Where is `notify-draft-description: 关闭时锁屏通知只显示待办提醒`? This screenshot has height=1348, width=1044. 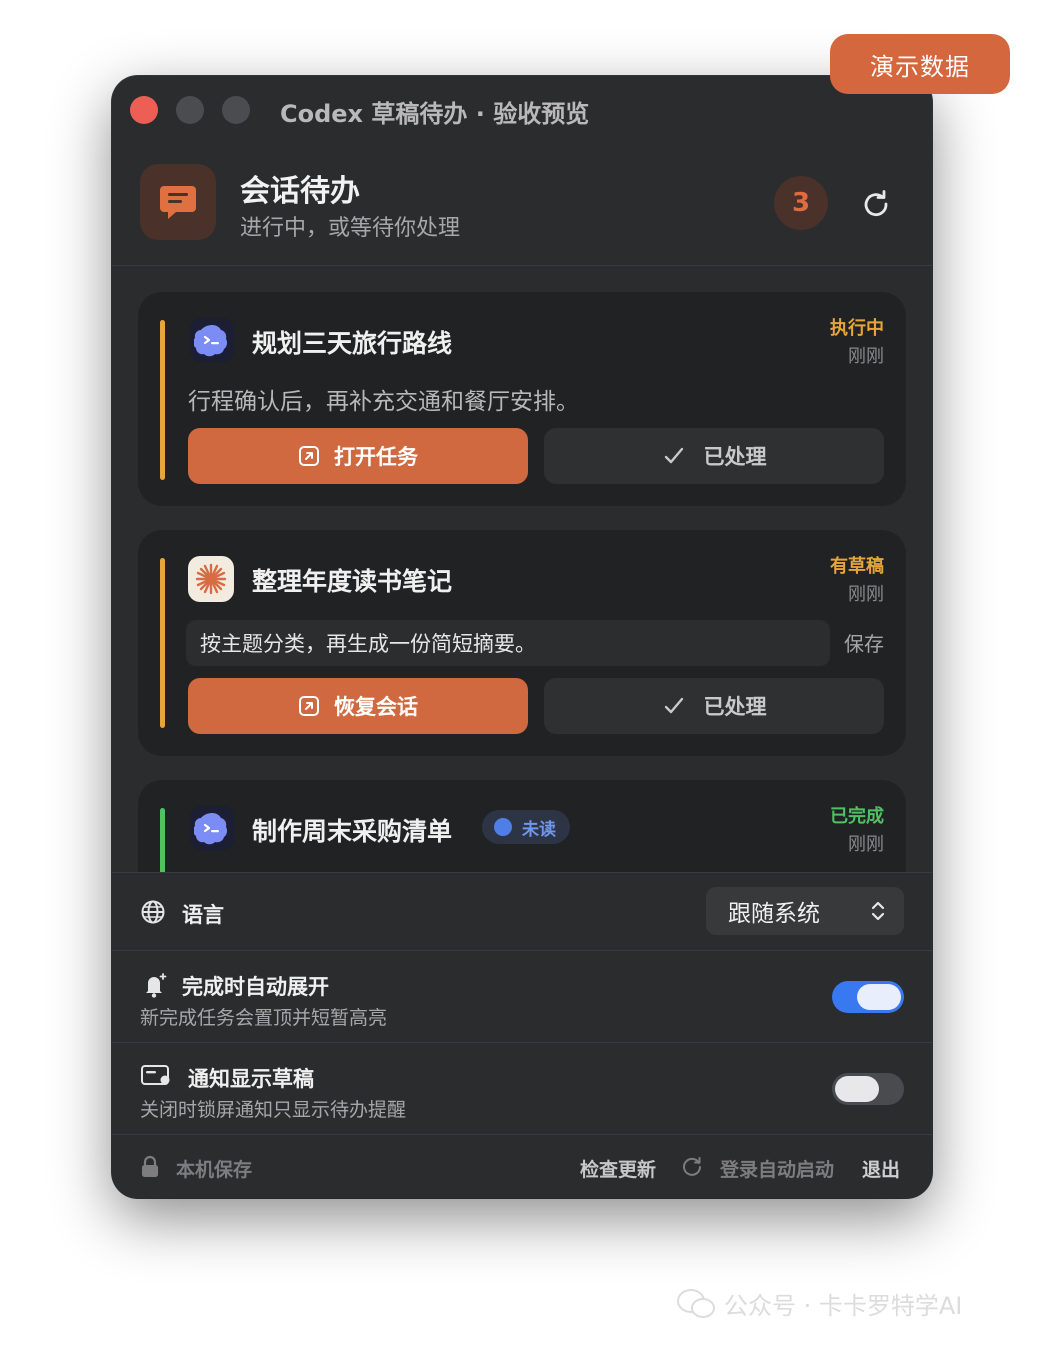 notify-draft-description: 关闭时锁屏通知只显示待办提醒 is located at coordinates (273, 1110).